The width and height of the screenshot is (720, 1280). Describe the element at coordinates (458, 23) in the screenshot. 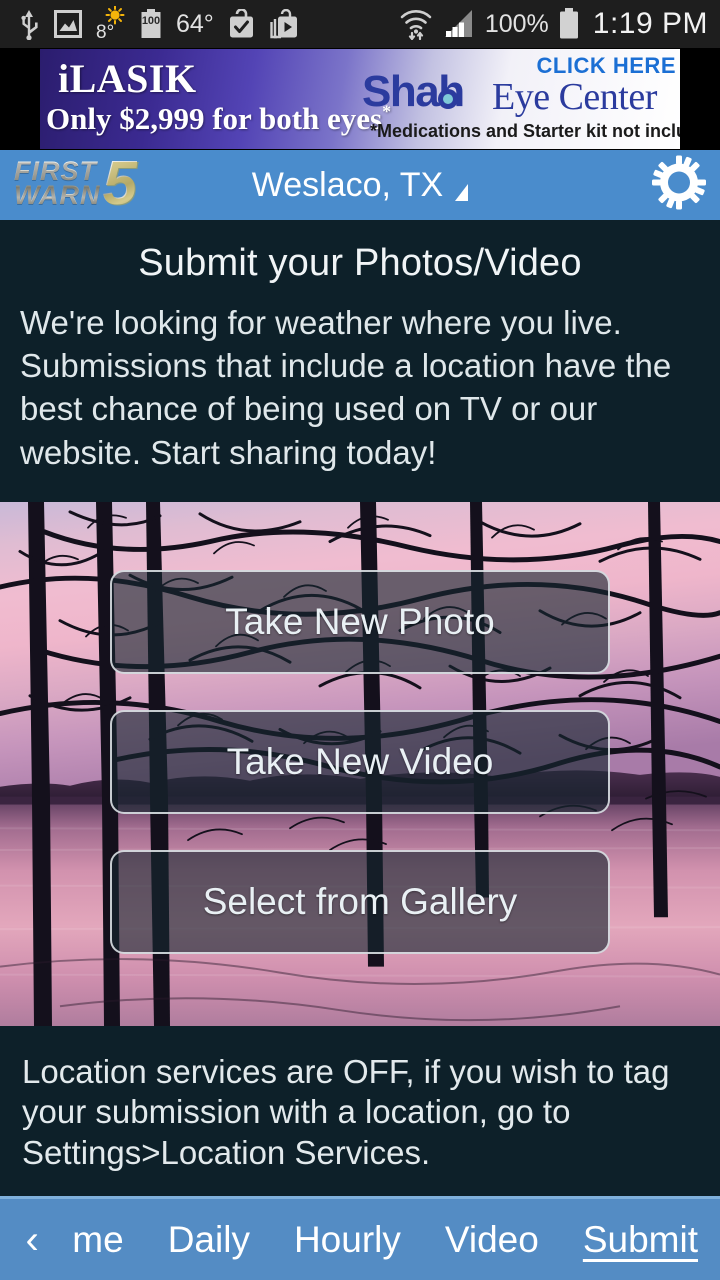

I see `cell-signal-icon` at that location.